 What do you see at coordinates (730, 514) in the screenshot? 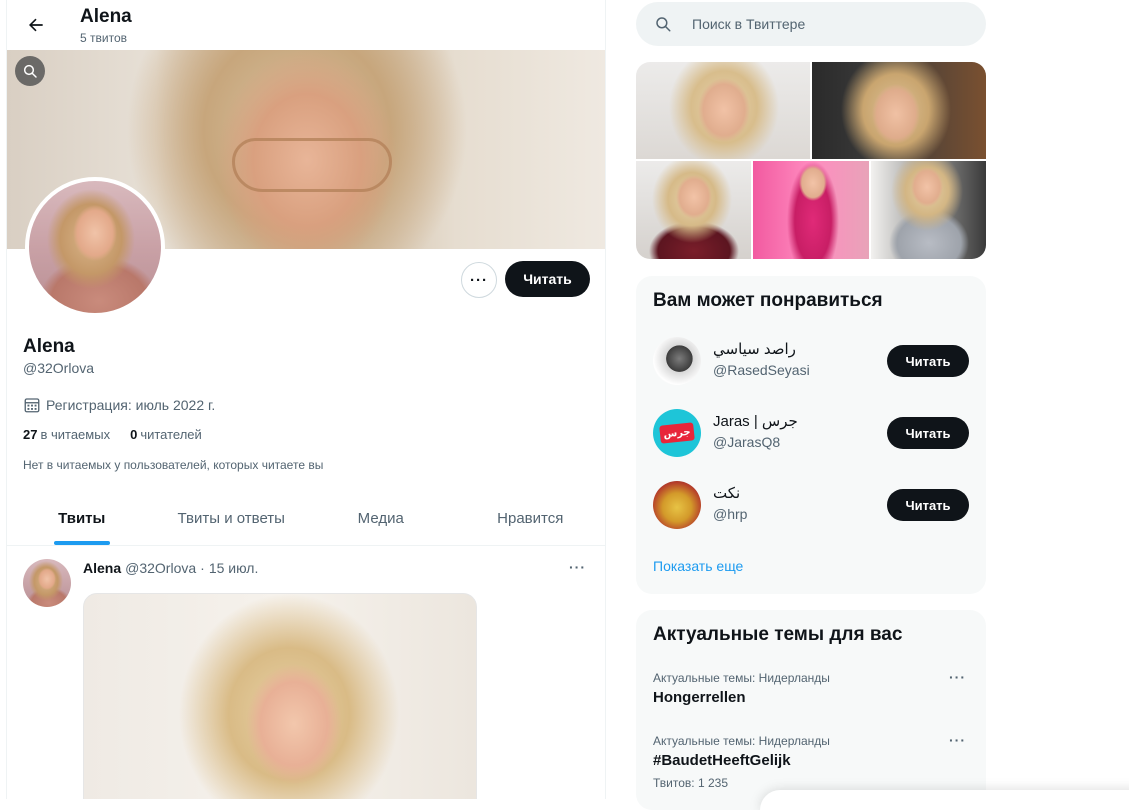
I see `suggested-user-handle: @hrp` at bounding box center [730, 514].